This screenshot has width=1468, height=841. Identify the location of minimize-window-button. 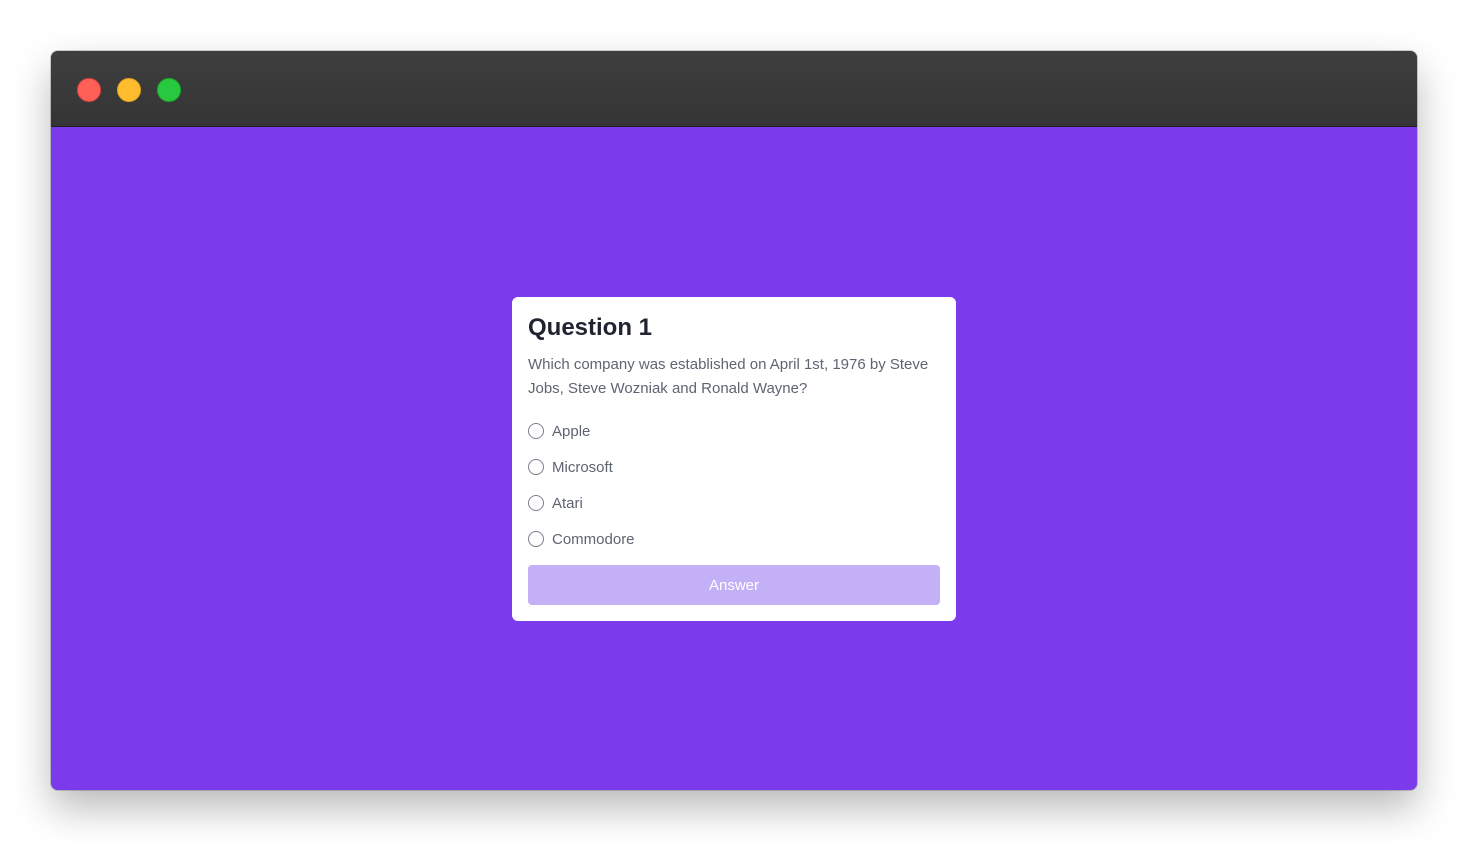
(129, 90).